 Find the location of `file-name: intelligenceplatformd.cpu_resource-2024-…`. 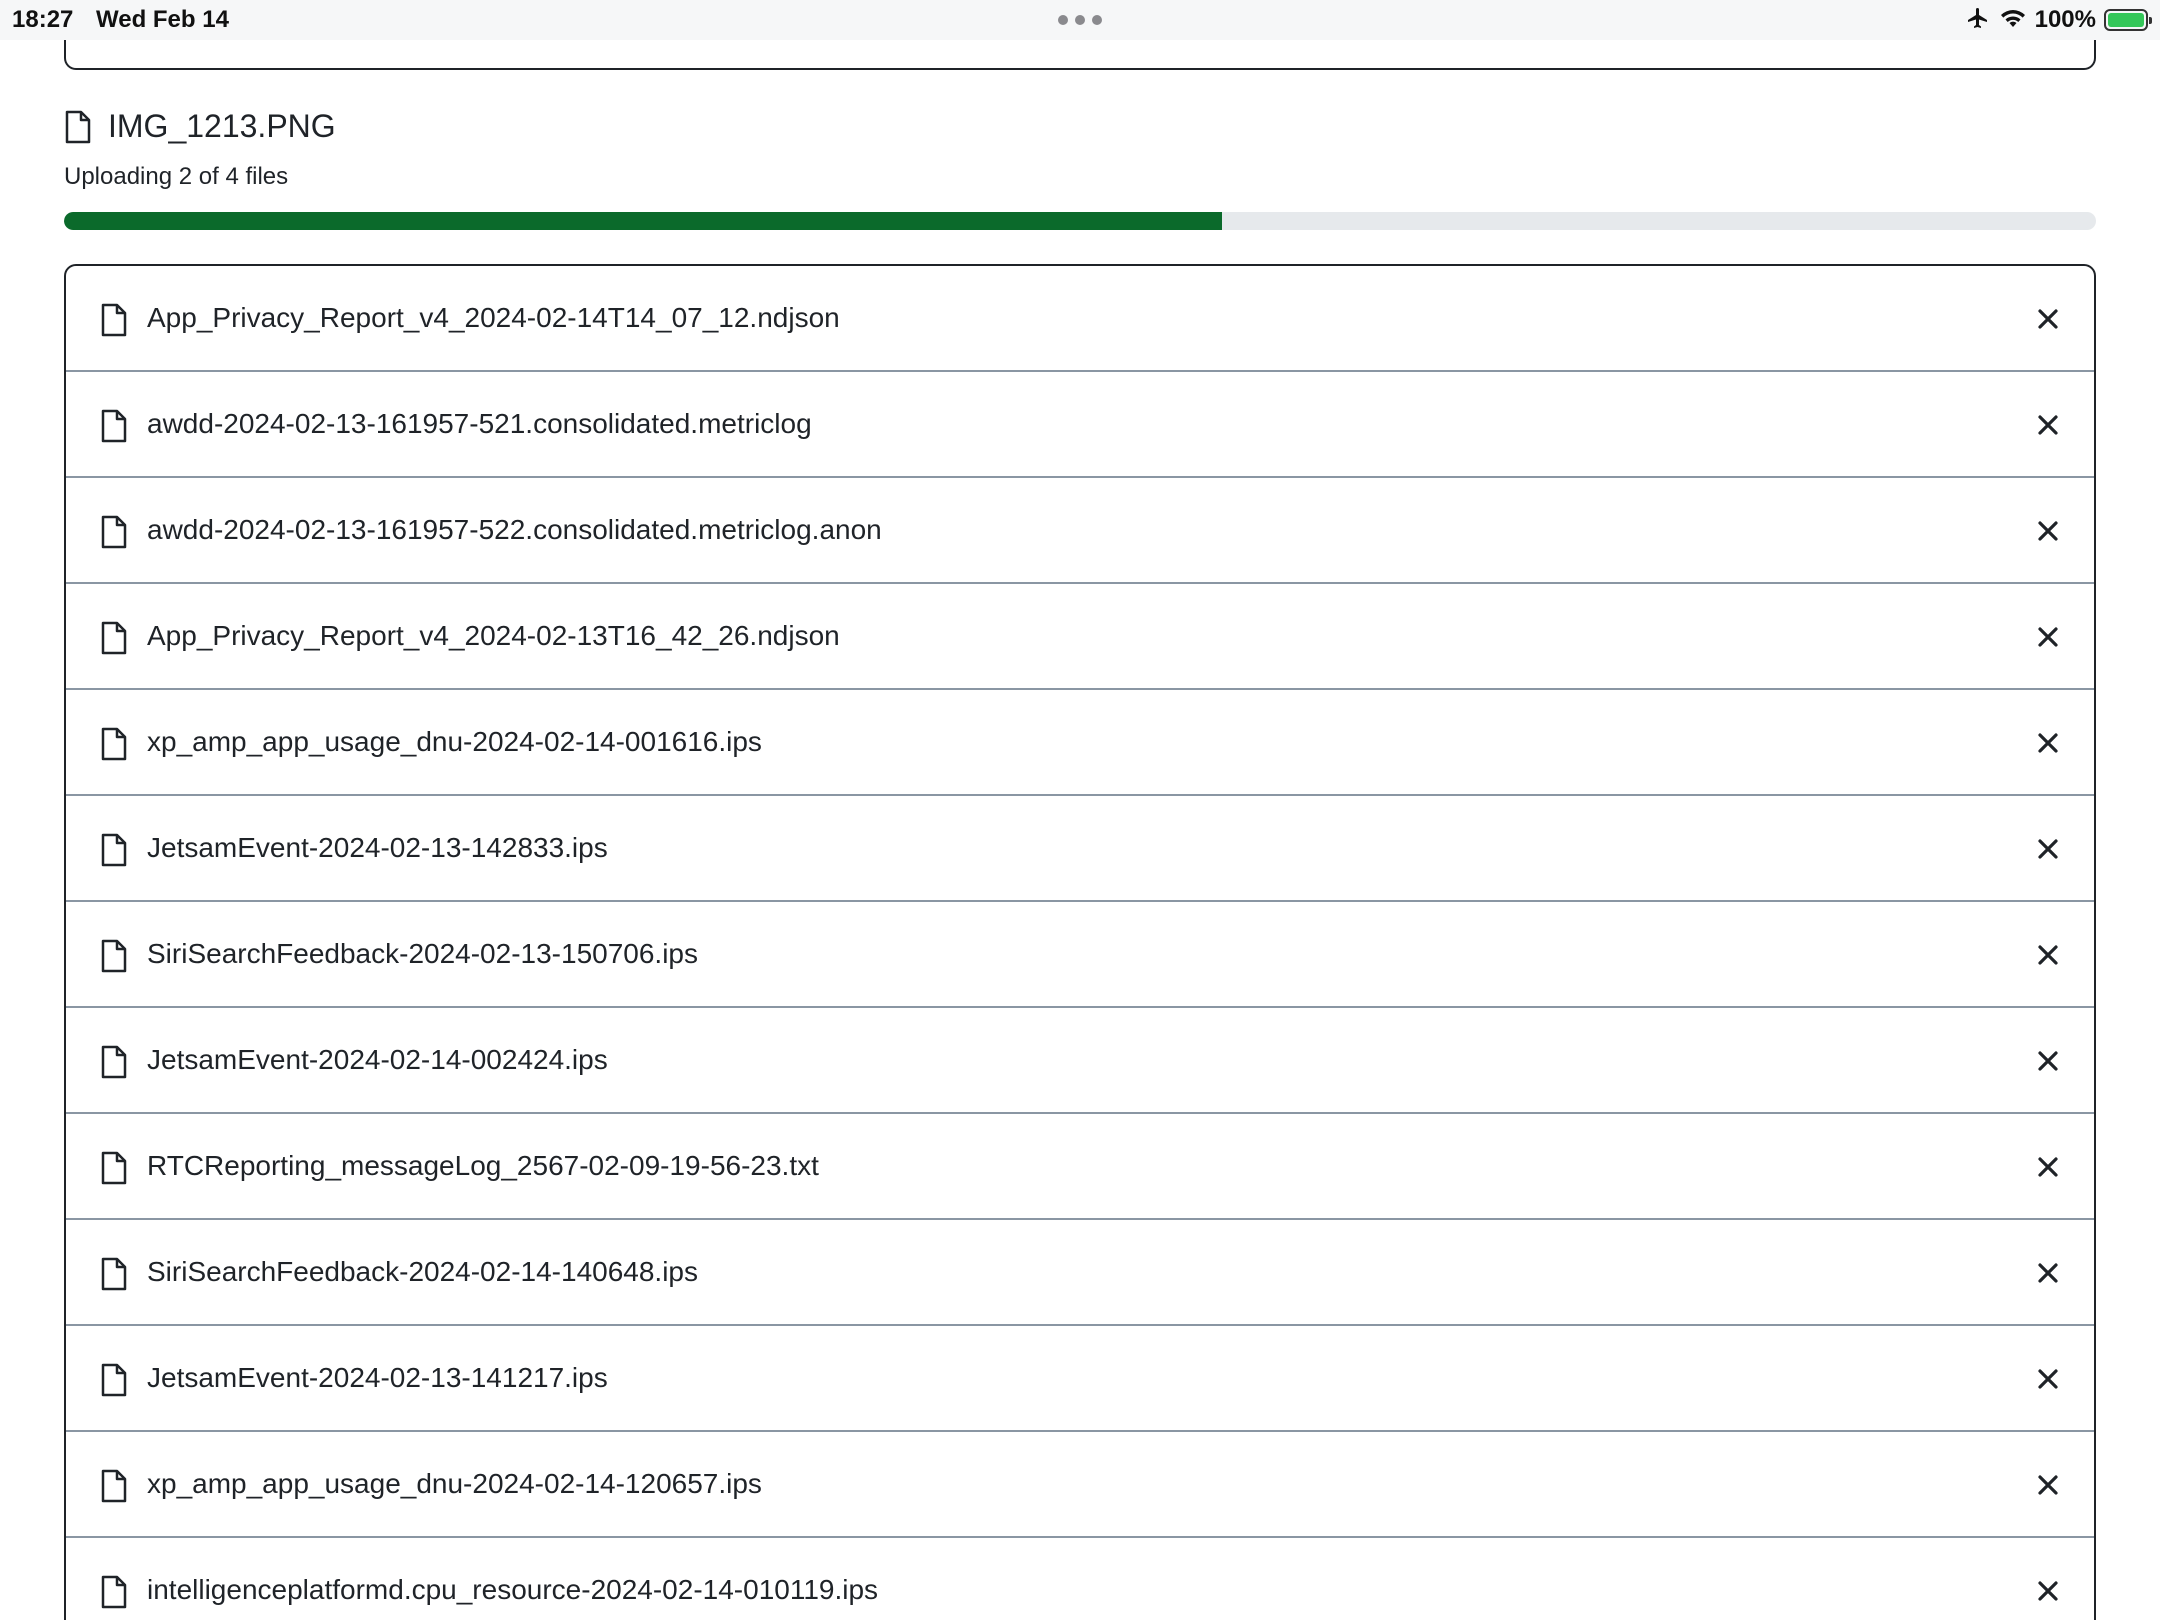

file-name: intelligenceplatformd.cpu_resource-2024-… is located at coordinates (513, 1589).